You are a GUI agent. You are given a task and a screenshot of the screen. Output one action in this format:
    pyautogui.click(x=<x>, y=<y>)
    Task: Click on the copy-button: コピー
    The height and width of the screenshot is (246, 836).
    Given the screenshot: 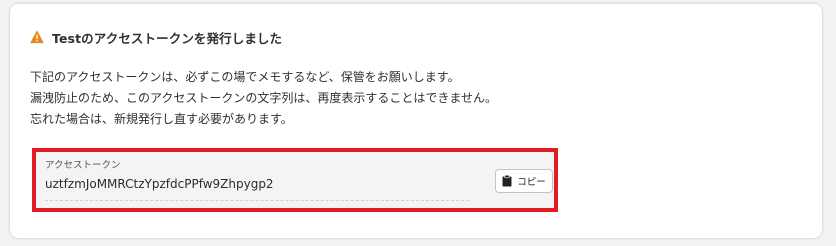 What is the action you would take?
    pyautogui.click(x=524, y=181)
    